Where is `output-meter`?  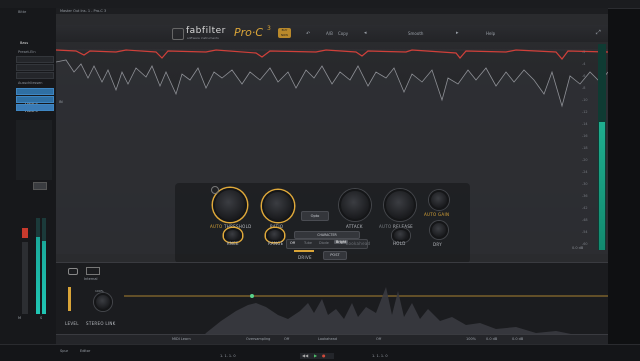 output-meter is located at coordinates (602, 147).